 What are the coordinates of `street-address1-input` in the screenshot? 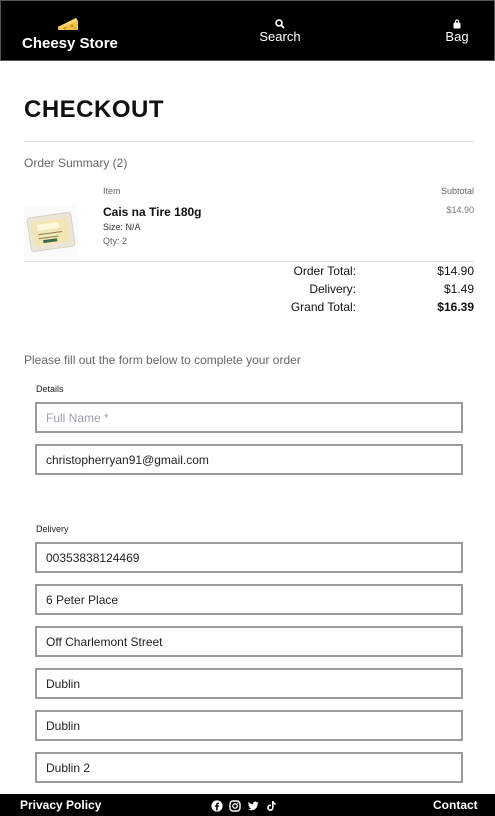 It's located at (249, 599).